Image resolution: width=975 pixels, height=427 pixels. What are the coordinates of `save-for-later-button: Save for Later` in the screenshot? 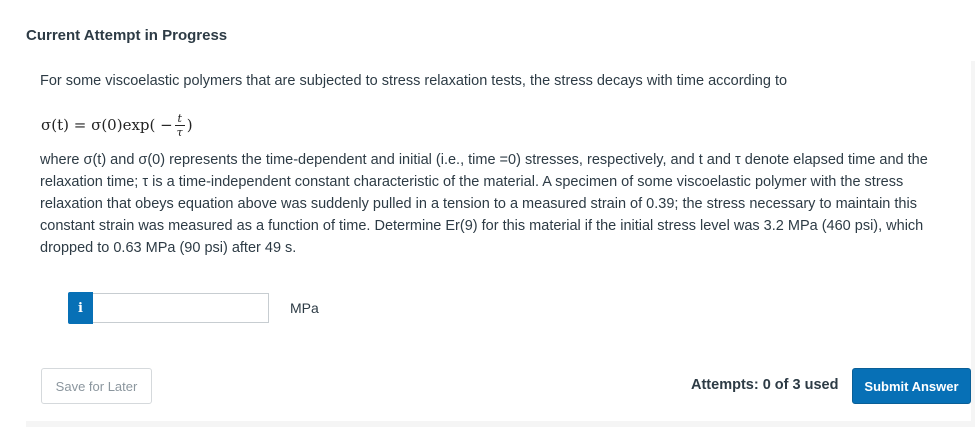 It's located at (96, 386).